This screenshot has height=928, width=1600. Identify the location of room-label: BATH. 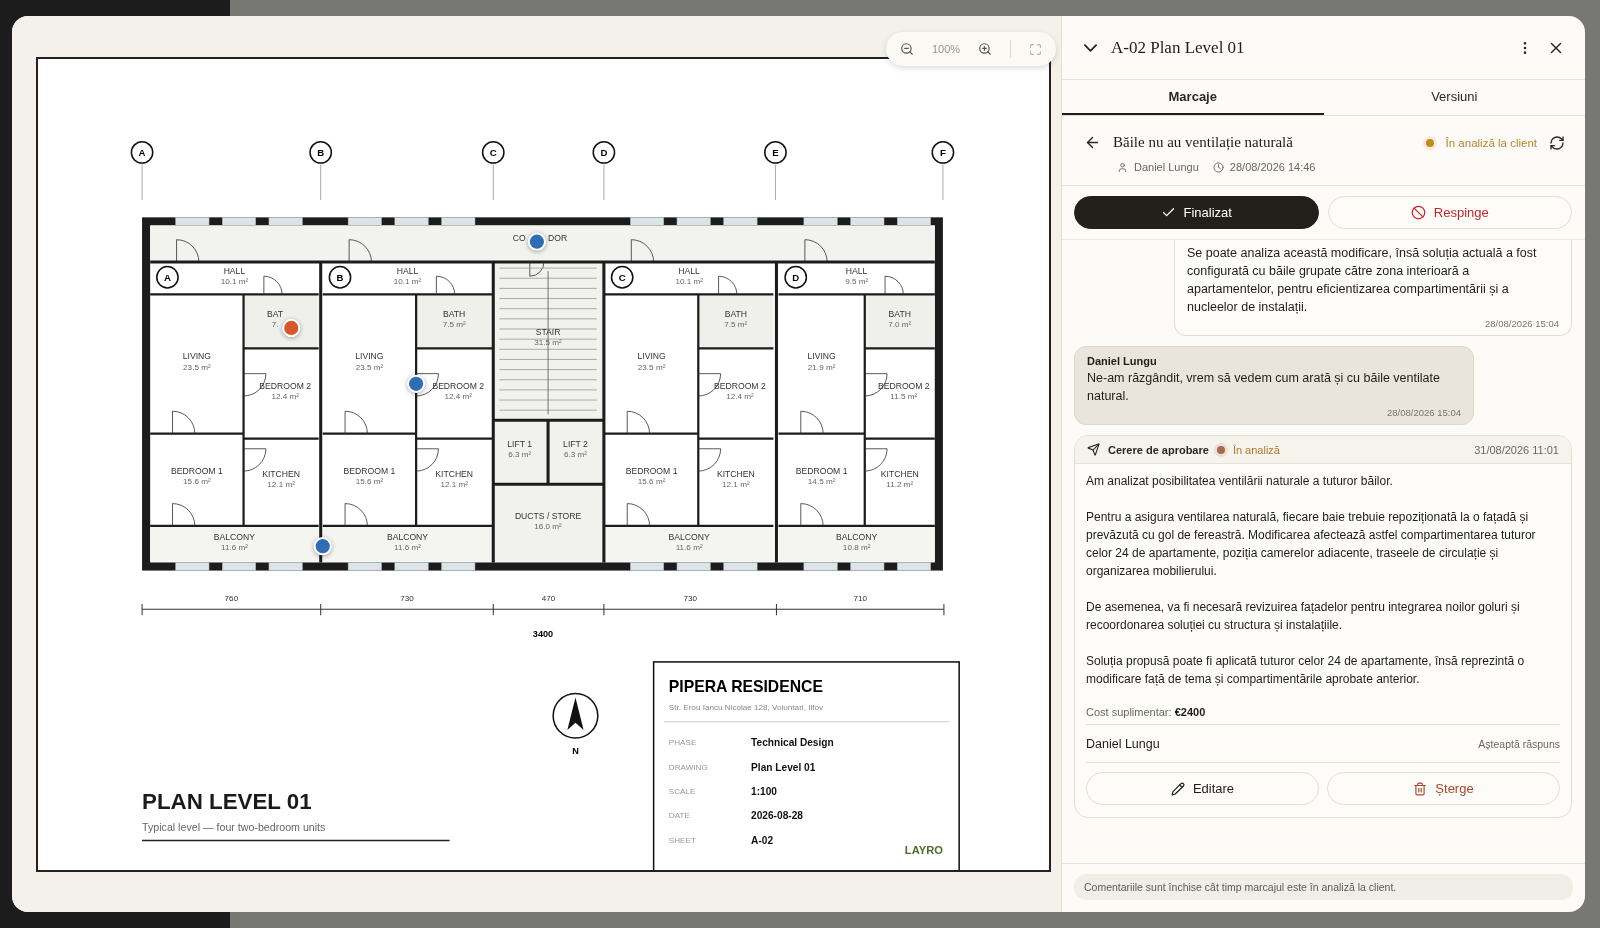
(735, 313).